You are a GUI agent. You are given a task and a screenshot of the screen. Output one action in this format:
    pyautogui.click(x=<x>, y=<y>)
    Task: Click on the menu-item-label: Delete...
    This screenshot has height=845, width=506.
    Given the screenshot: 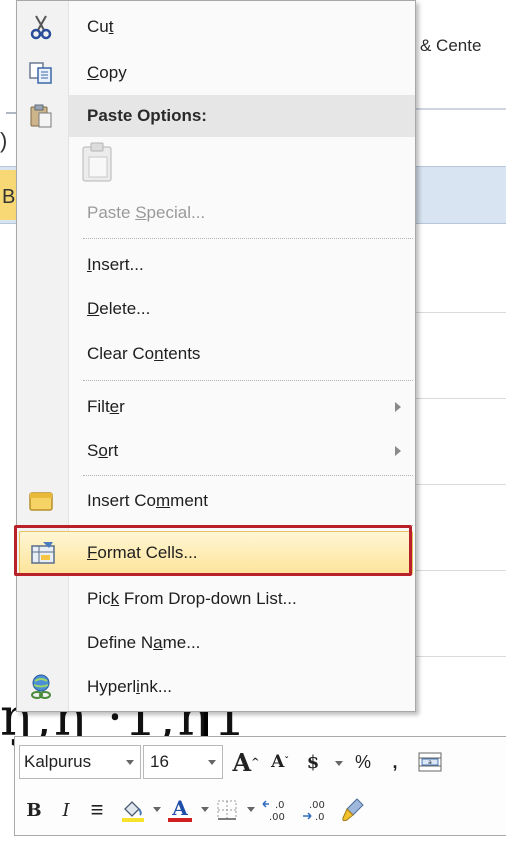 What is the action you would take?
    pyautogui.click(x=119, y=308)
    